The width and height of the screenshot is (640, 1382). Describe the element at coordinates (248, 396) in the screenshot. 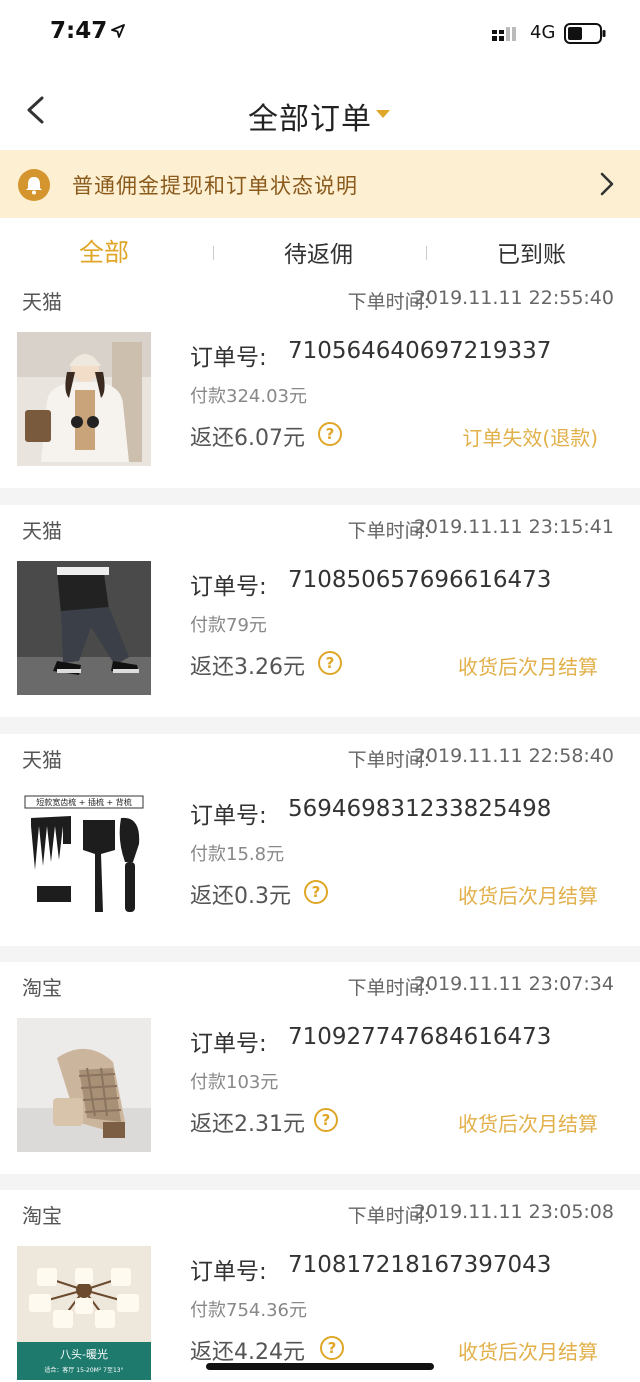

I see `payment-amount: 付款324.03元` at that location.